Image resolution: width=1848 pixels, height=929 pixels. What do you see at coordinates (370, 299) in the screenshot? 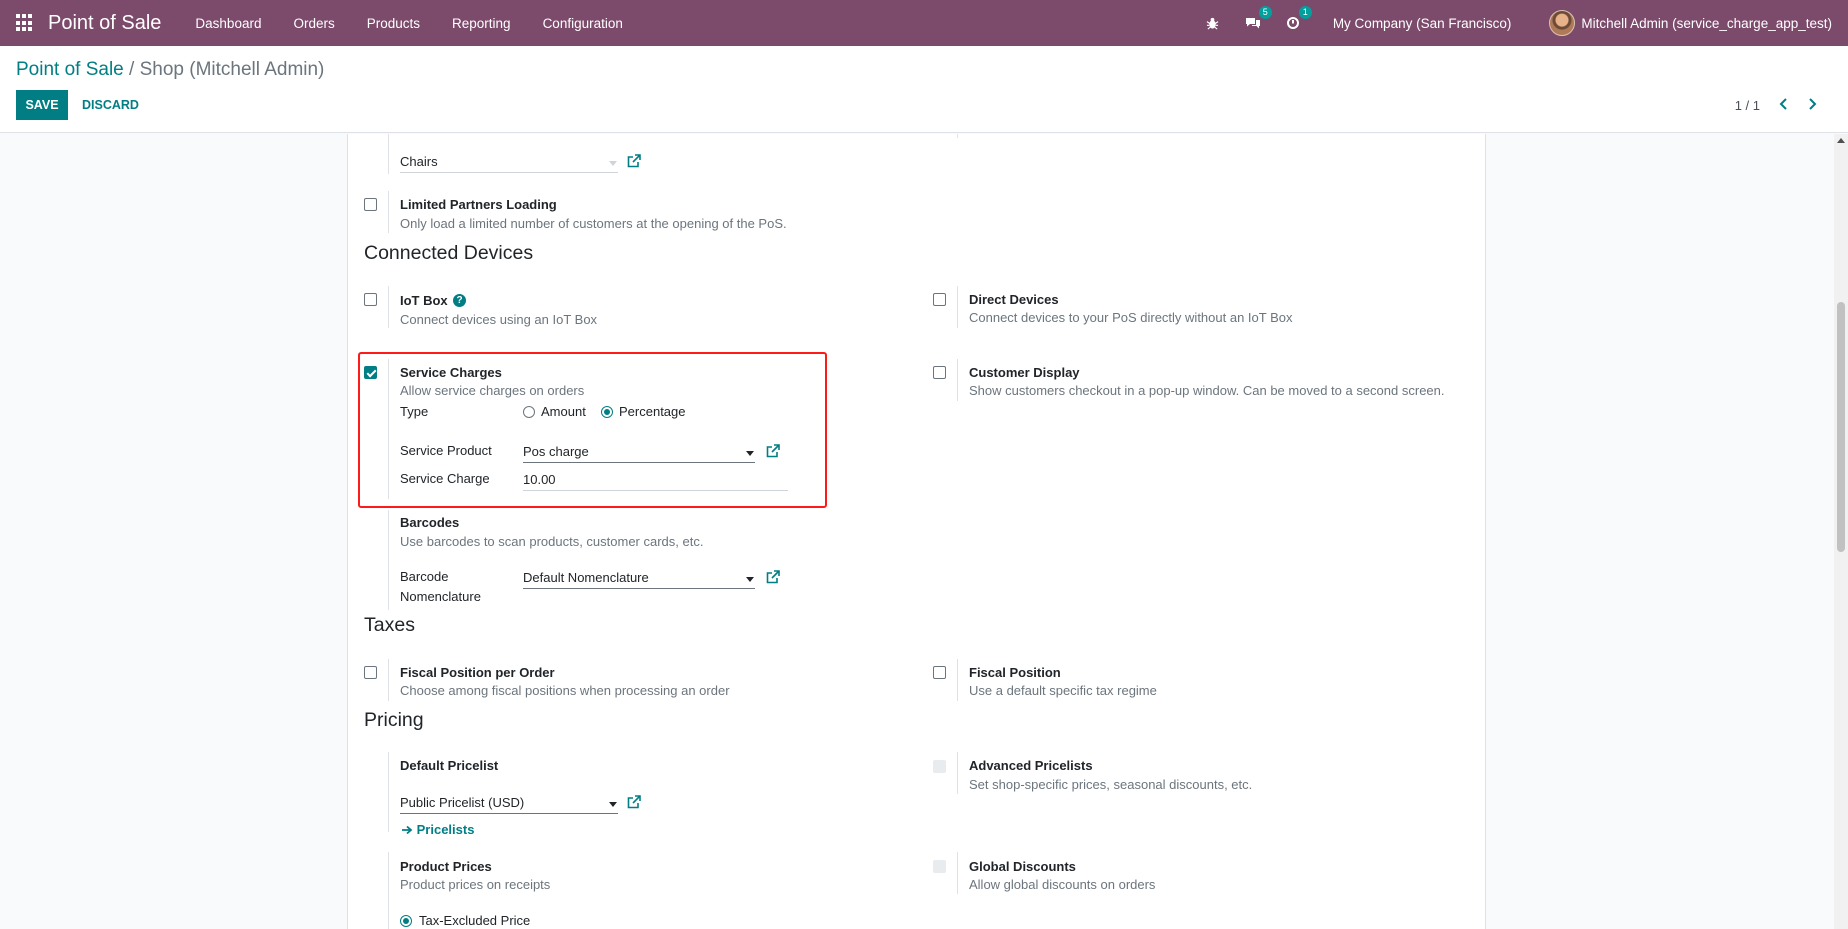
I see `iot-box-checkbox` at bounding box center [370, 299].